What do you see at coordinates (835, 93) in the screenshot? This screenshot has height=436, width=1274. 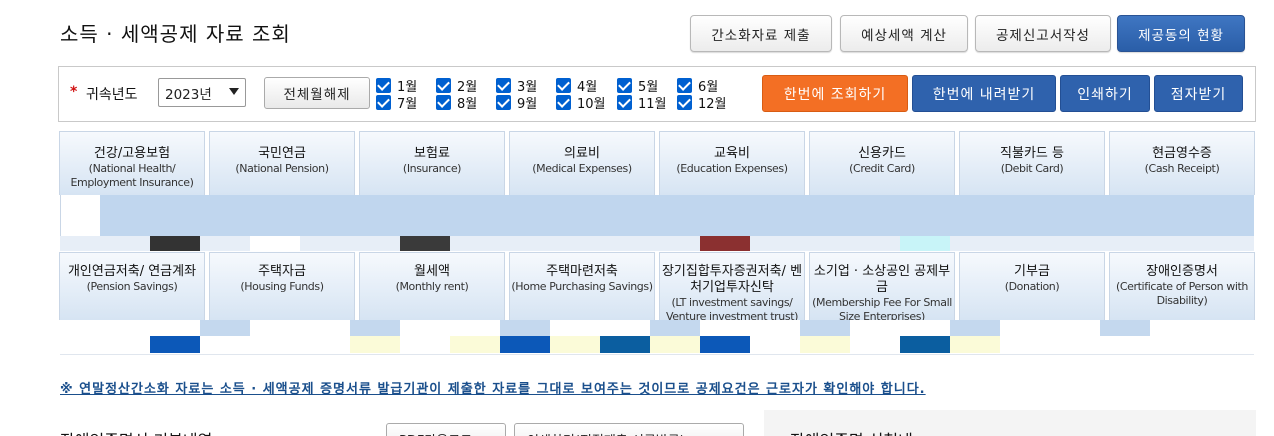 I see `query-all-button: 한번에 조회하기` at bounding box center [835, 93].